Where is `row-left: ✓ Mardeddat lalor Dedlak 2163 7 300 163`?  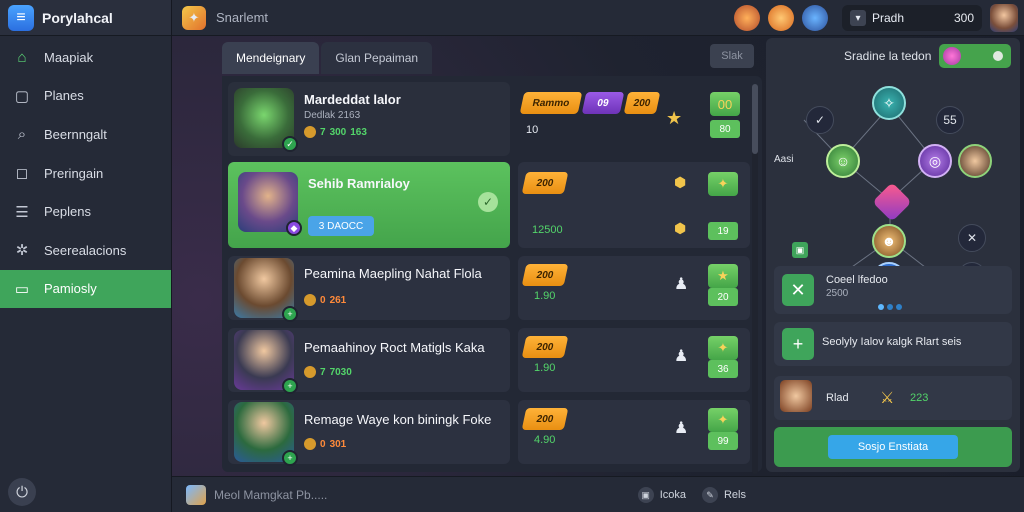 row-left: ✓ Mardeddat lalor Dedlak 2163 7 300 163 is located at coordinates (369, 119).